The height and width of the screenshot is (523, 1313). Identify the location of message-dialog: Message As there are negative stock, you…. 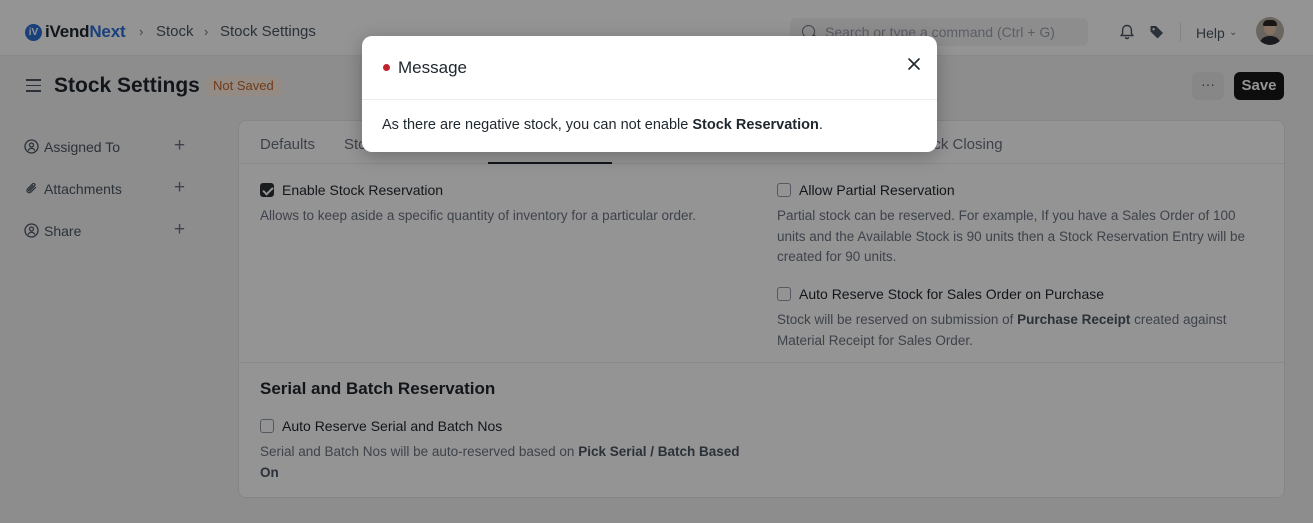
(649, 94).